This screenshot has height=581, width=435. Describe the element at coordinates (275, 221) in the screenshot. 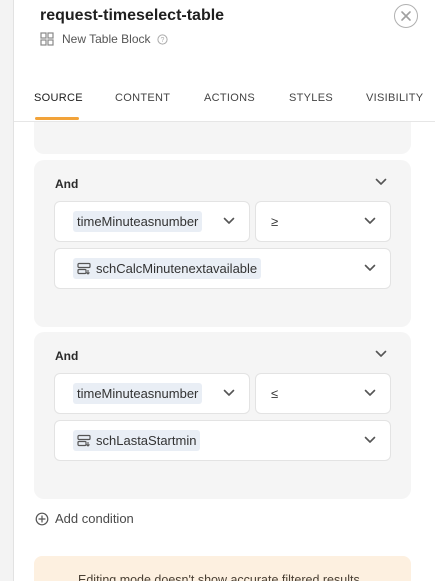

I see `operator-value: ≥` at that location.